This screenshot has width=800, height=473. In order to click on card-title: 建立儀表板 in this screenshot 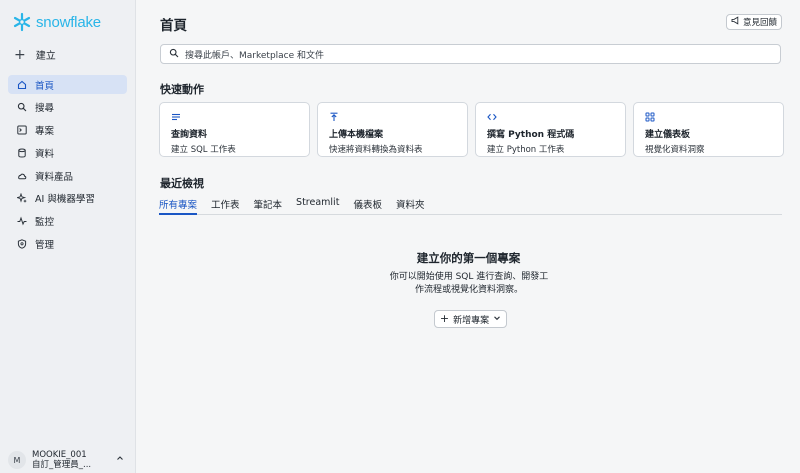, I will do `click(668, 135)`.